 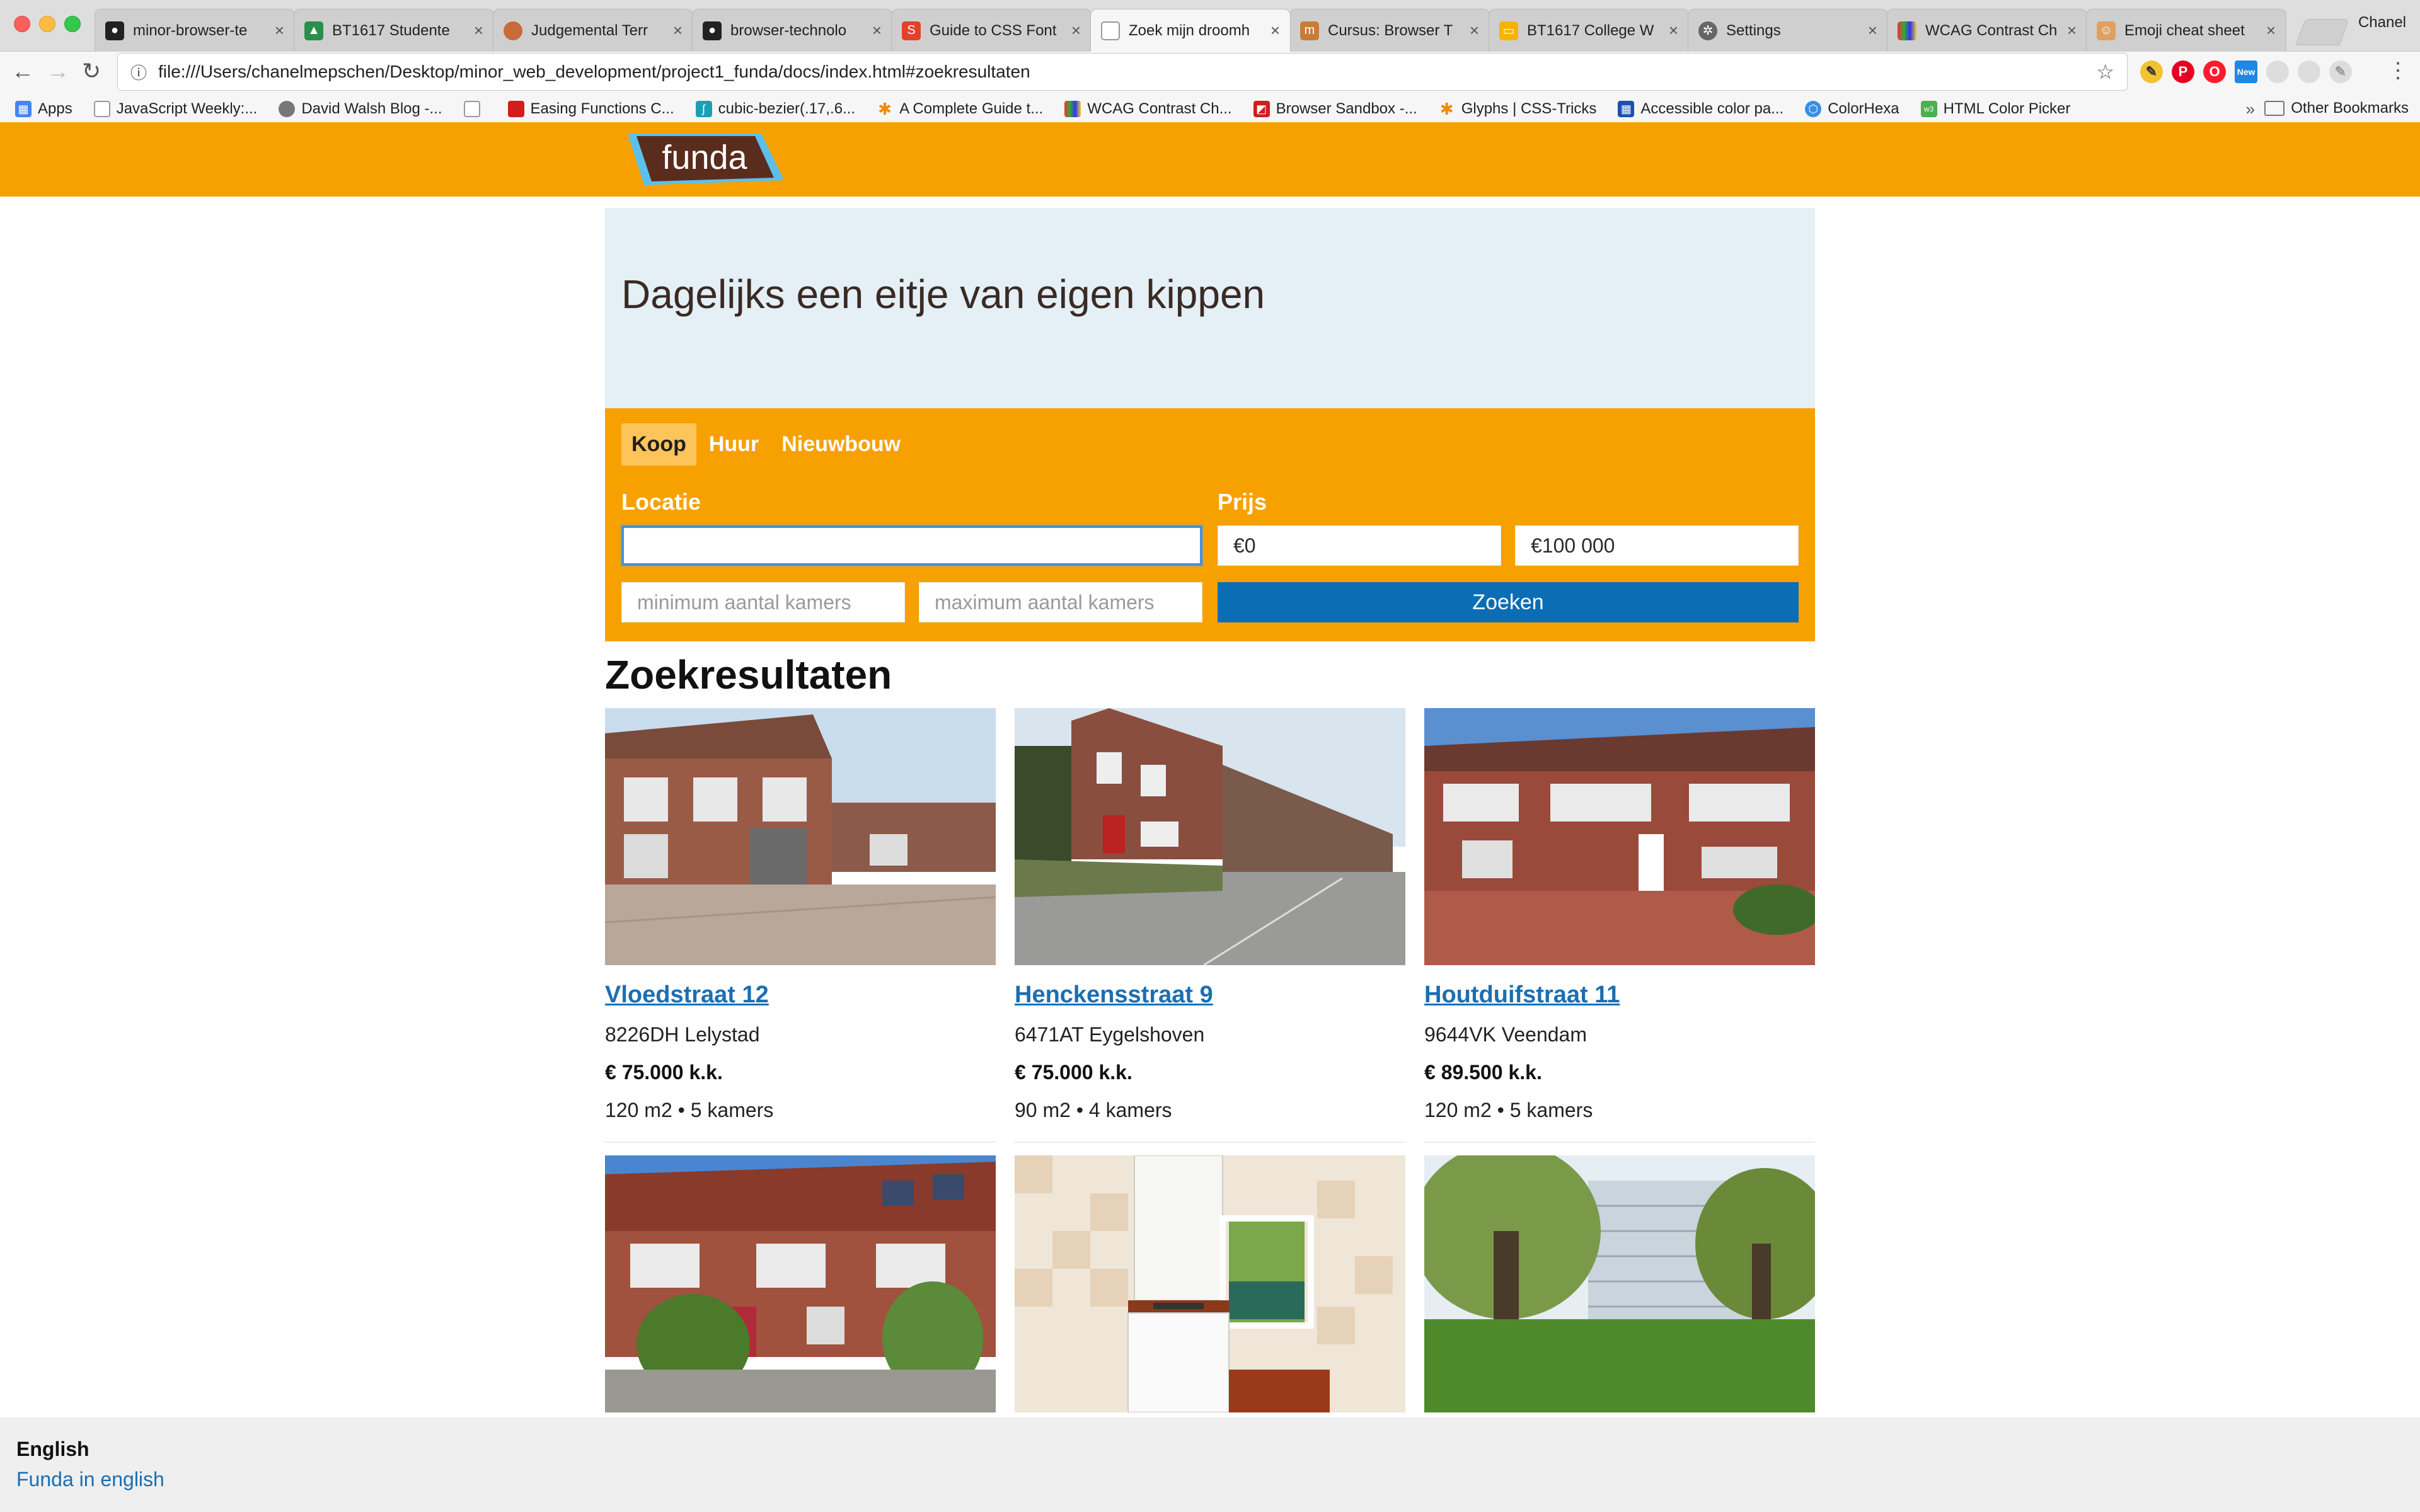 What do you see at coordinates (475, 109) in the screenshot?
I see `bookmark-item` at bounding box center [475, 109].